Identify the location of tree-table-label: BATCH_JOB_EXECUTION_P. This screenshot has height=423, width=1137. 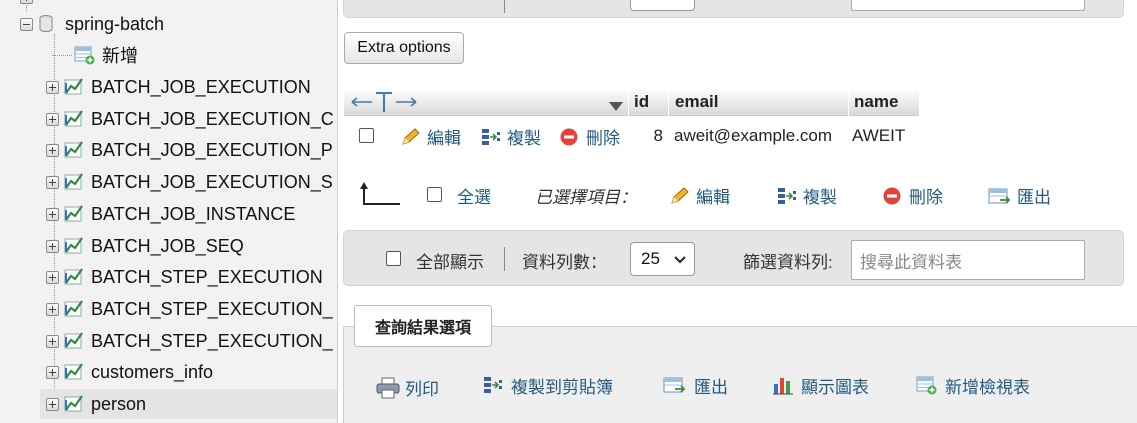
(212, 150).